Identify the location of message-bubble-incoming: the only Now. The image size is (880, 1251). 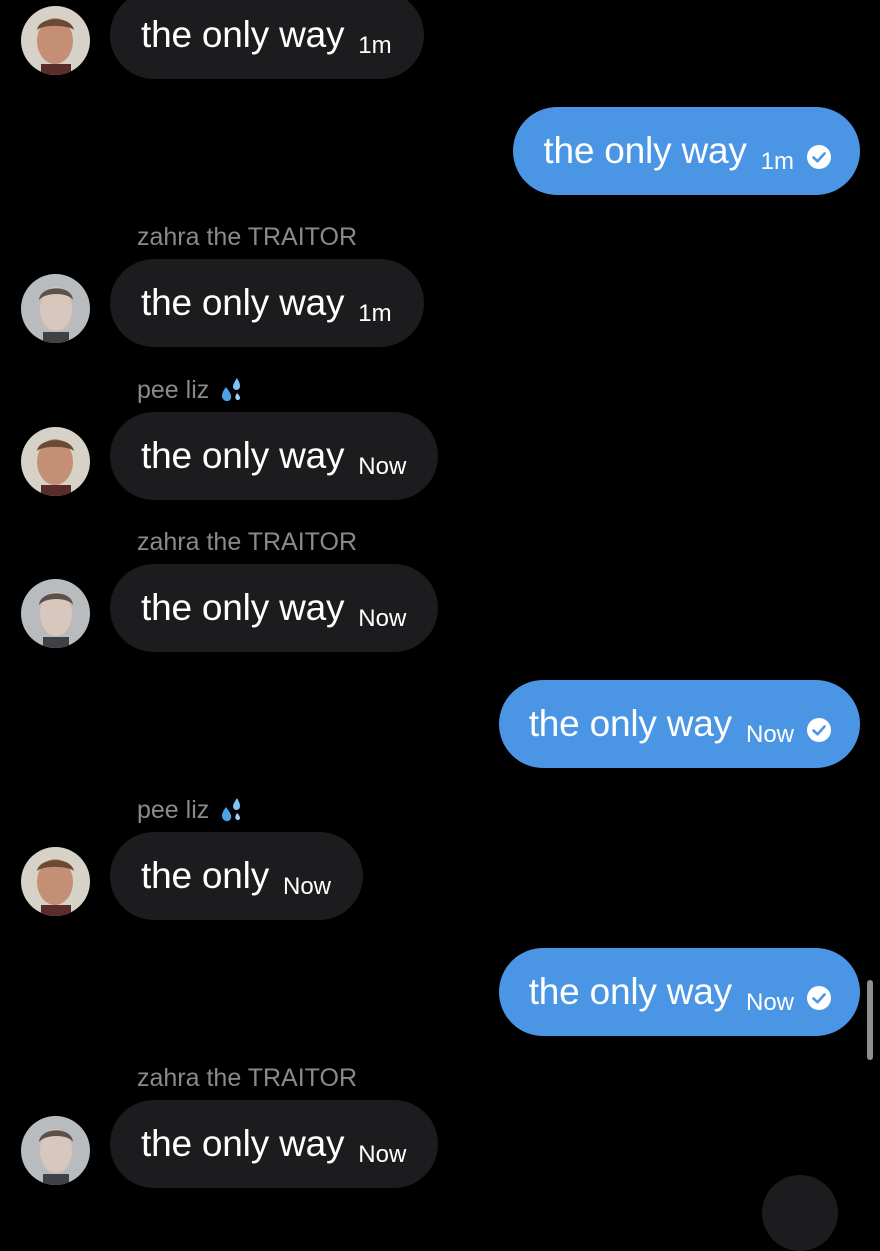
(237, 876).